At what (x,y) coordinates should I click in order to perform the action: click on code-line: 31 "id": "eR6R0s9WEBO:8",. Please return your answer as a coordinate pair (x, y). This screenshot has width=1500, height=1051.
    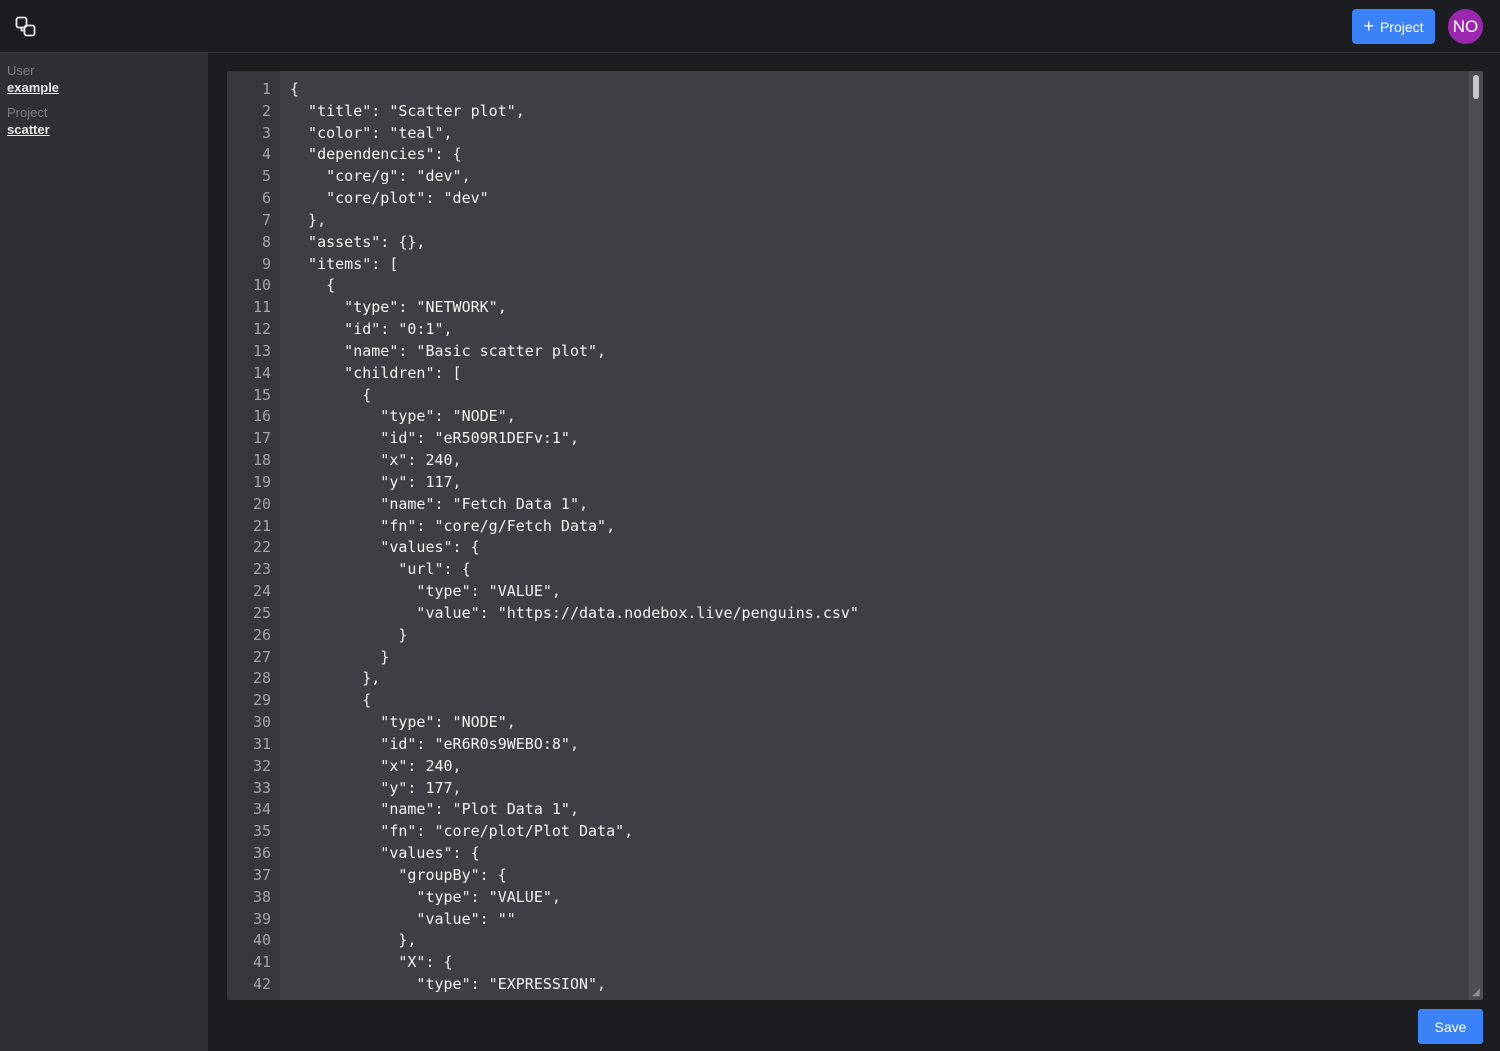
    Looking at the image, I should click on (847, 745).